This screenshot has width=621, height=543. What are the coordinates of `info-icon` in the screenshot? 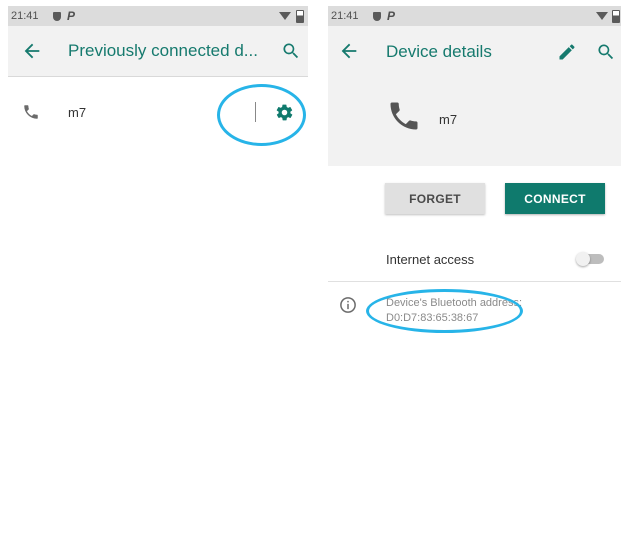 It's located at (348, 305).